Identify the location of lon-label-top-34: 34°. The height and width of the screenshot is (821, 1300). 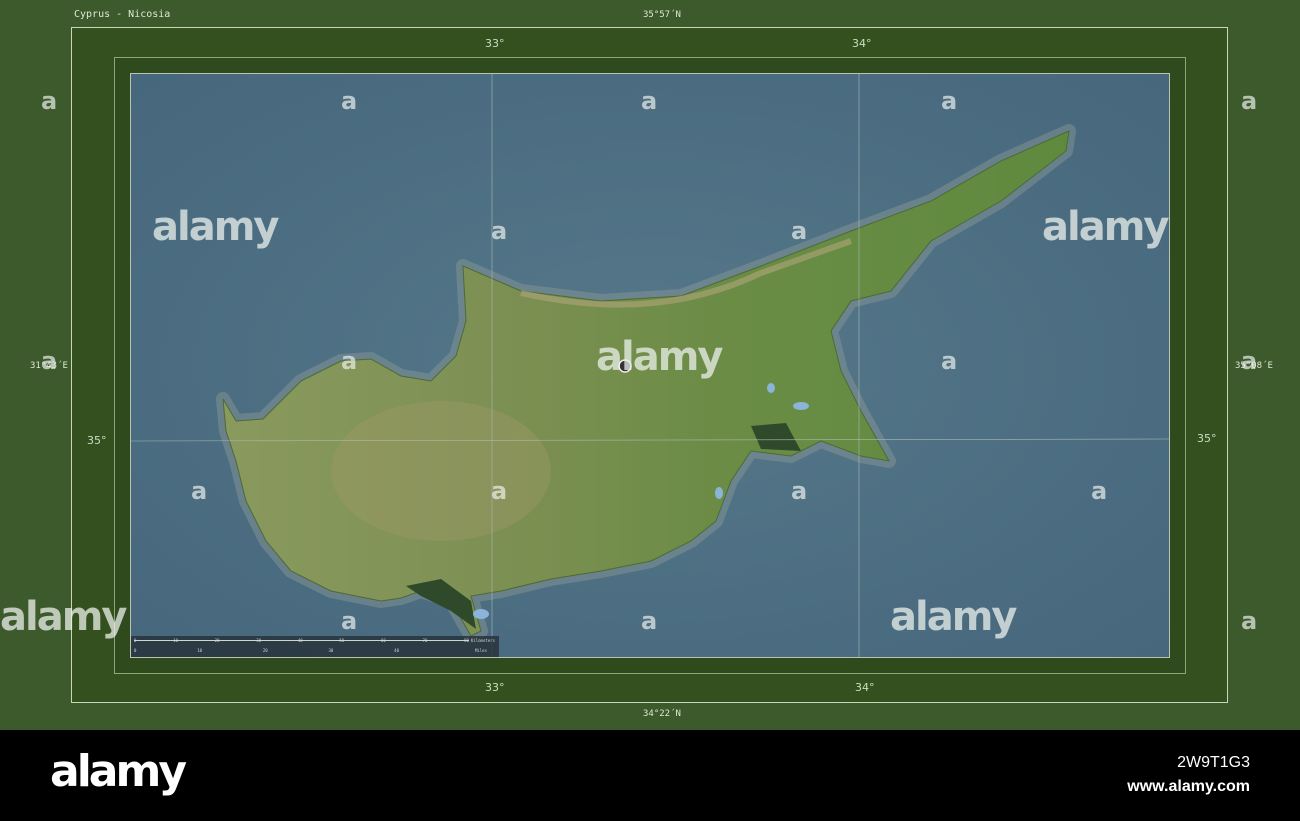
(862, 43).